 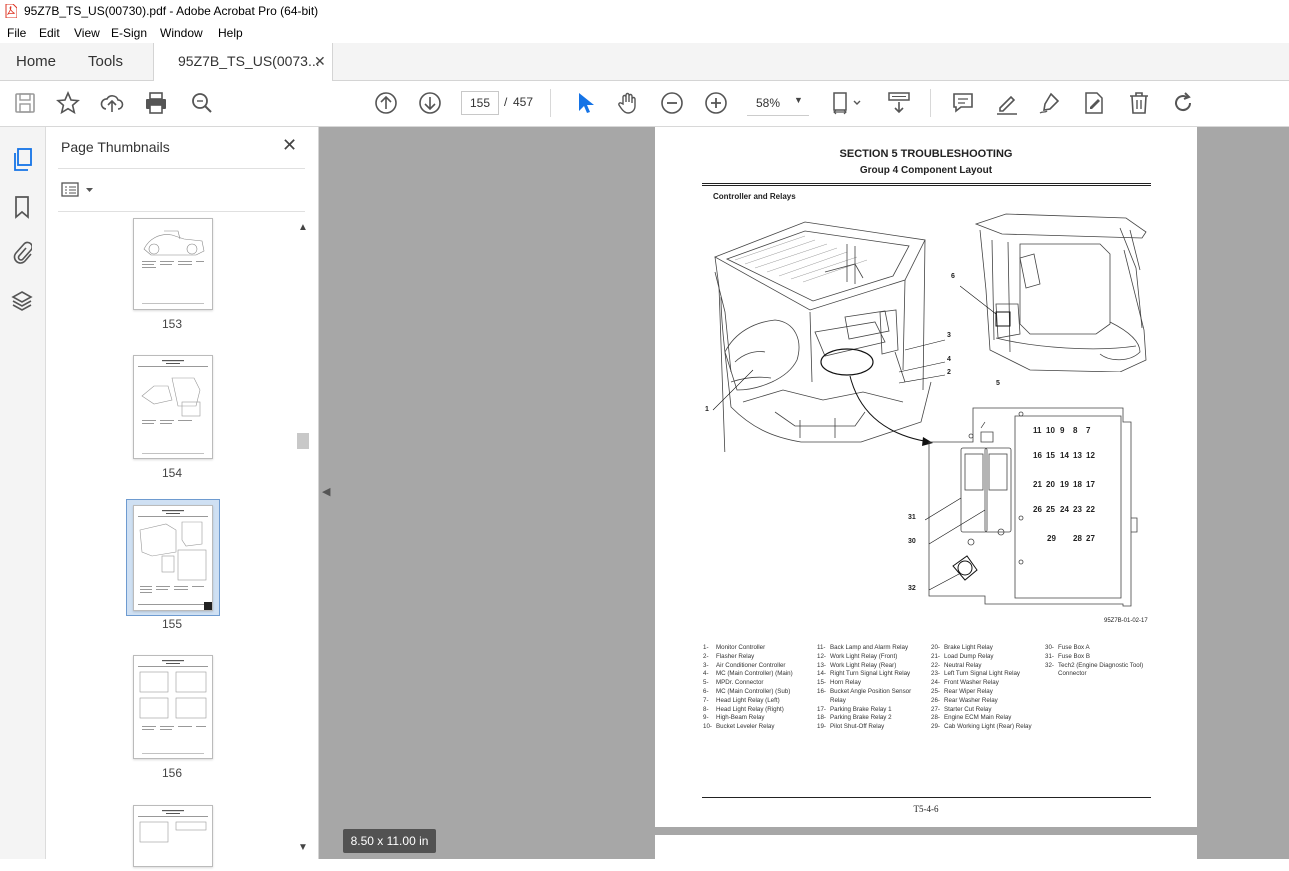 What do you see at coordinates (754, 196) in the screenshot?
I see `figure-subtitle: Controller and Relays` at bounding box center [754, 196].